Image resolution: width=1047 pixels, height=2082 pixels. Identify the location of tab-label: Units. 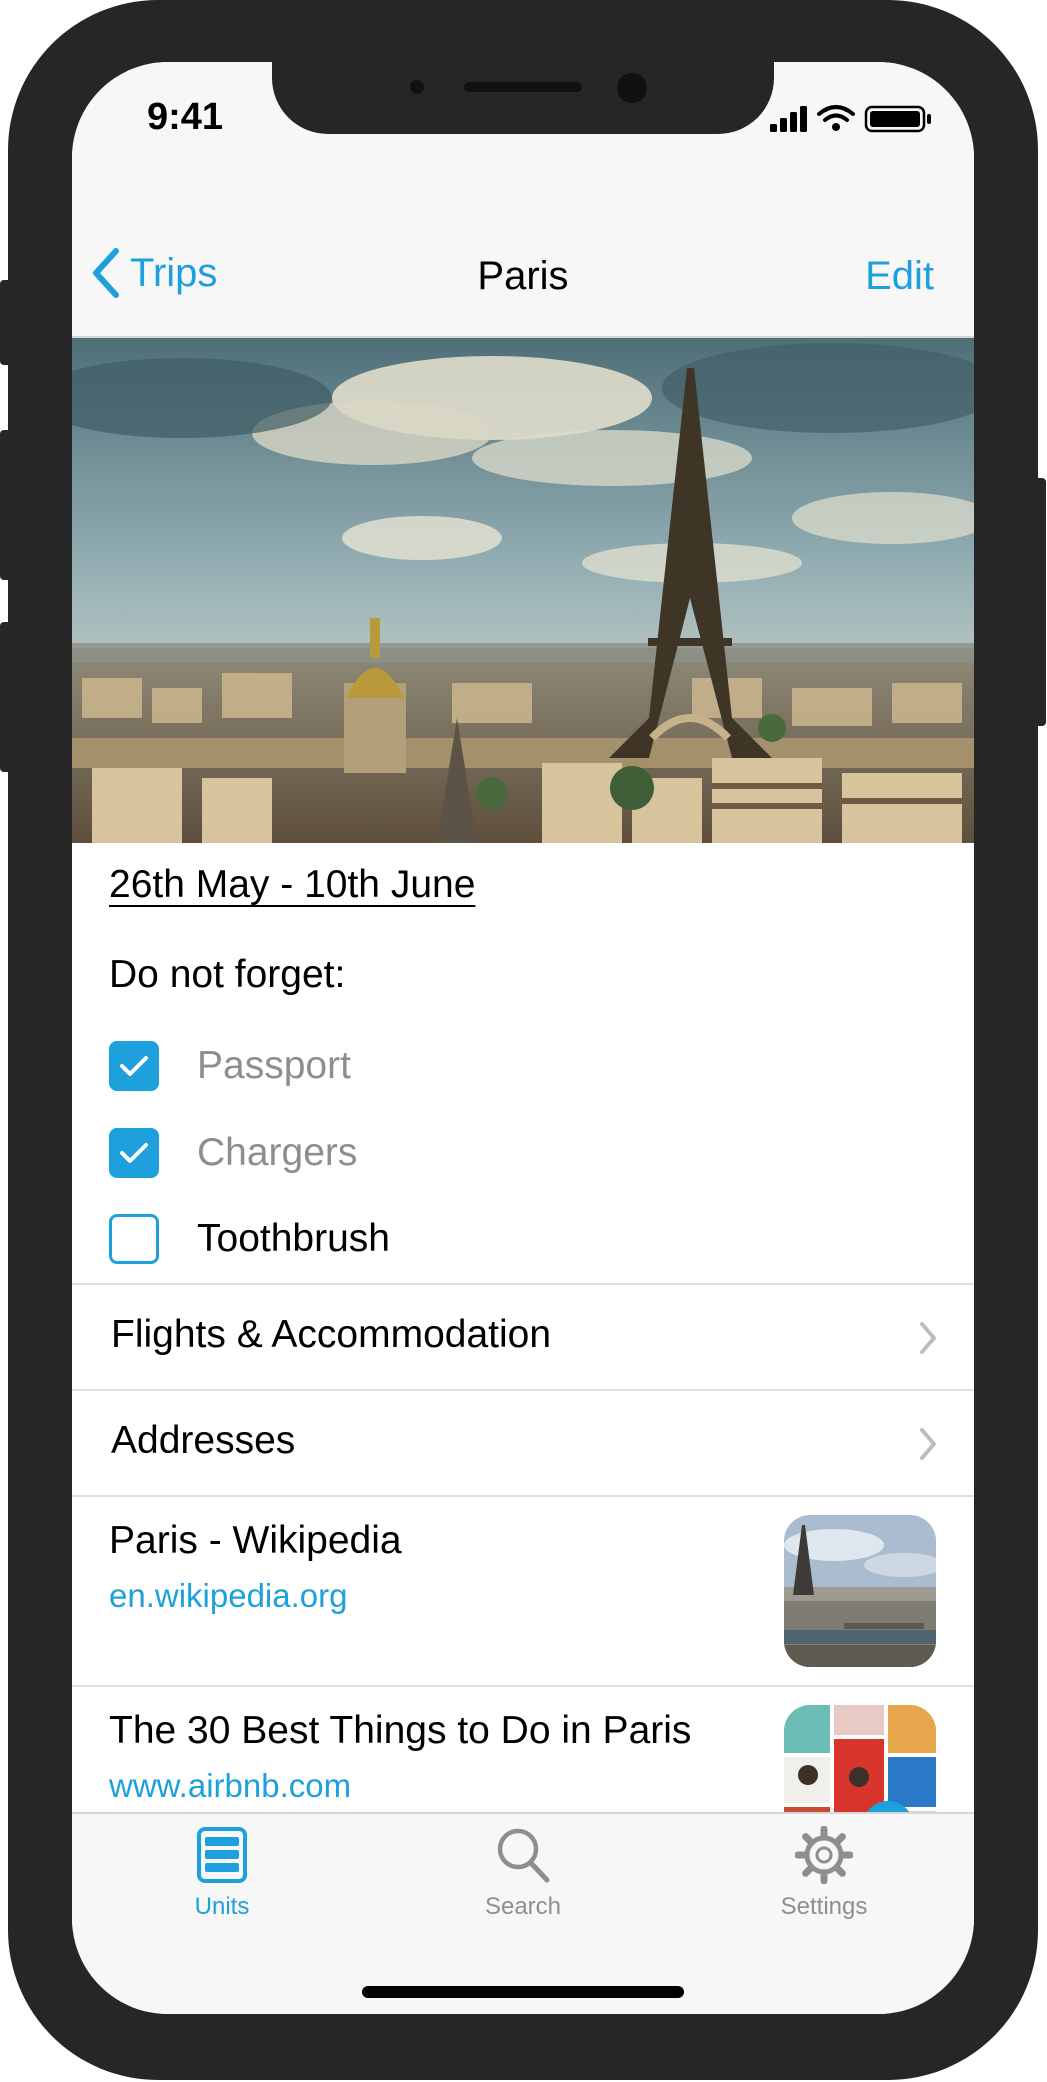
(222, 1906).